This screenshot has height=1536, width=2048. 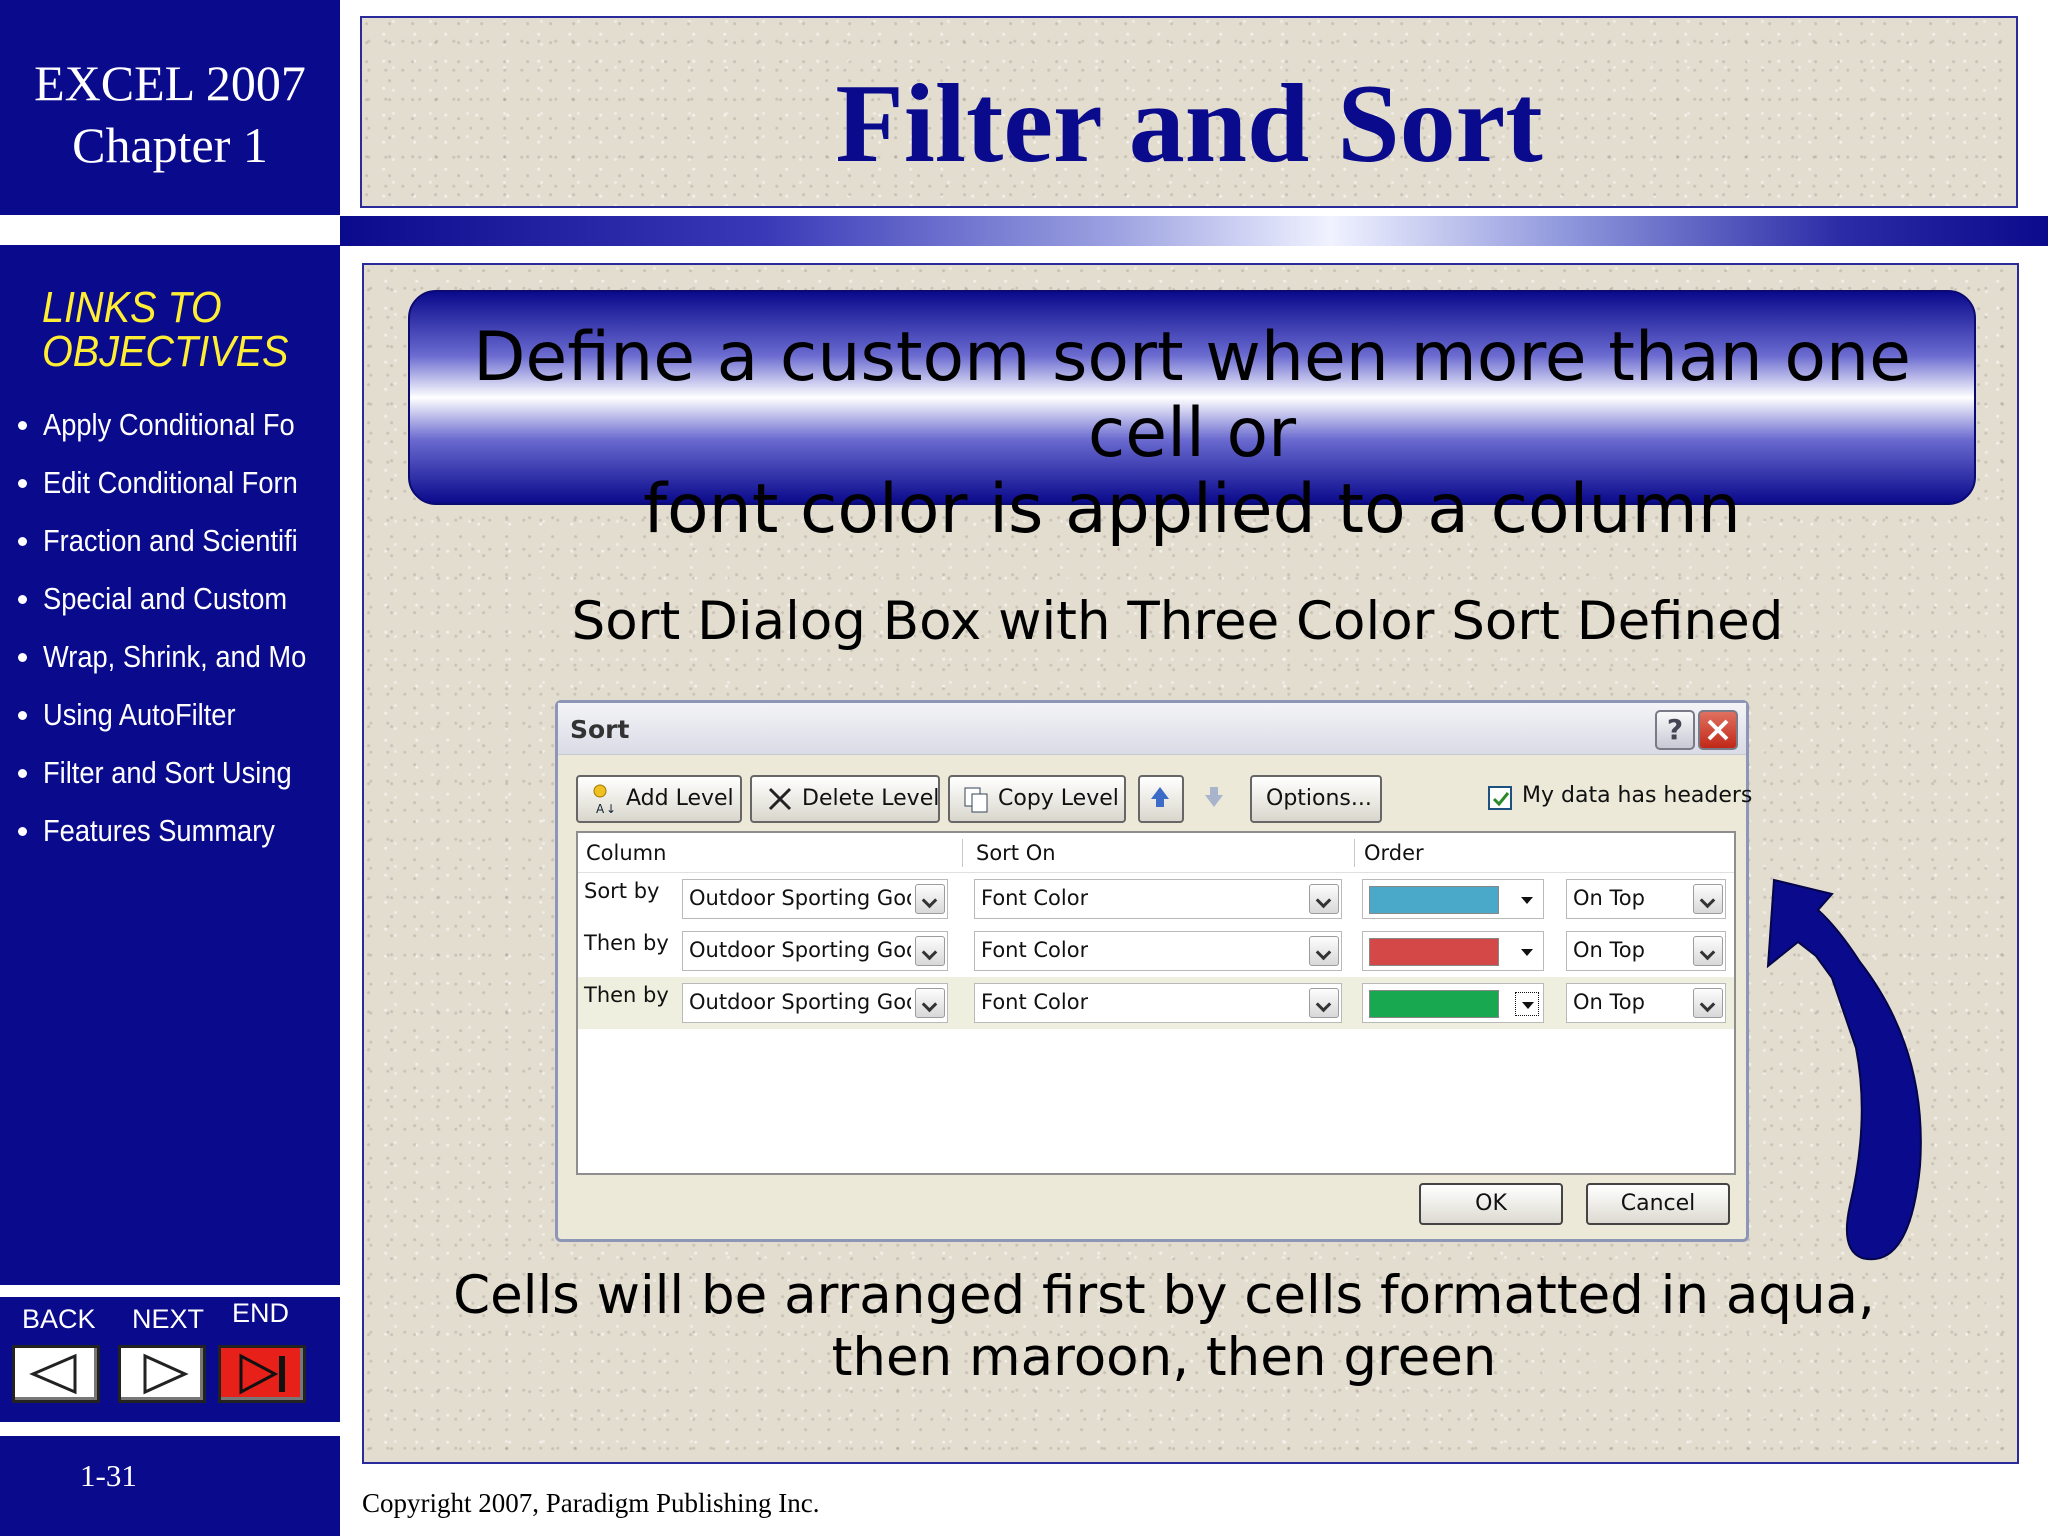 I want to click on column-value: Outdoor Sporting Goods, so click(x=800, y=1002).